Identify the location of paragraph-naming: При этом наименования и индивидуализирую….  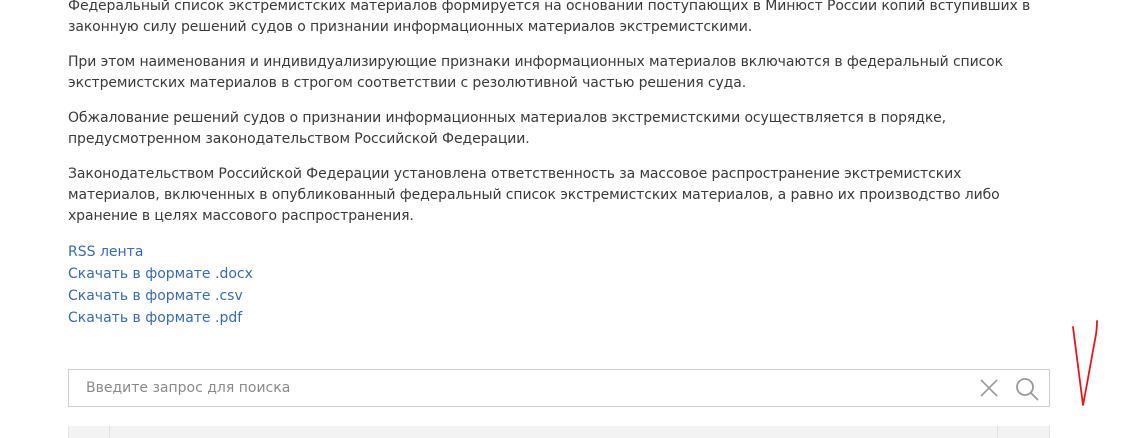
(536, 72).